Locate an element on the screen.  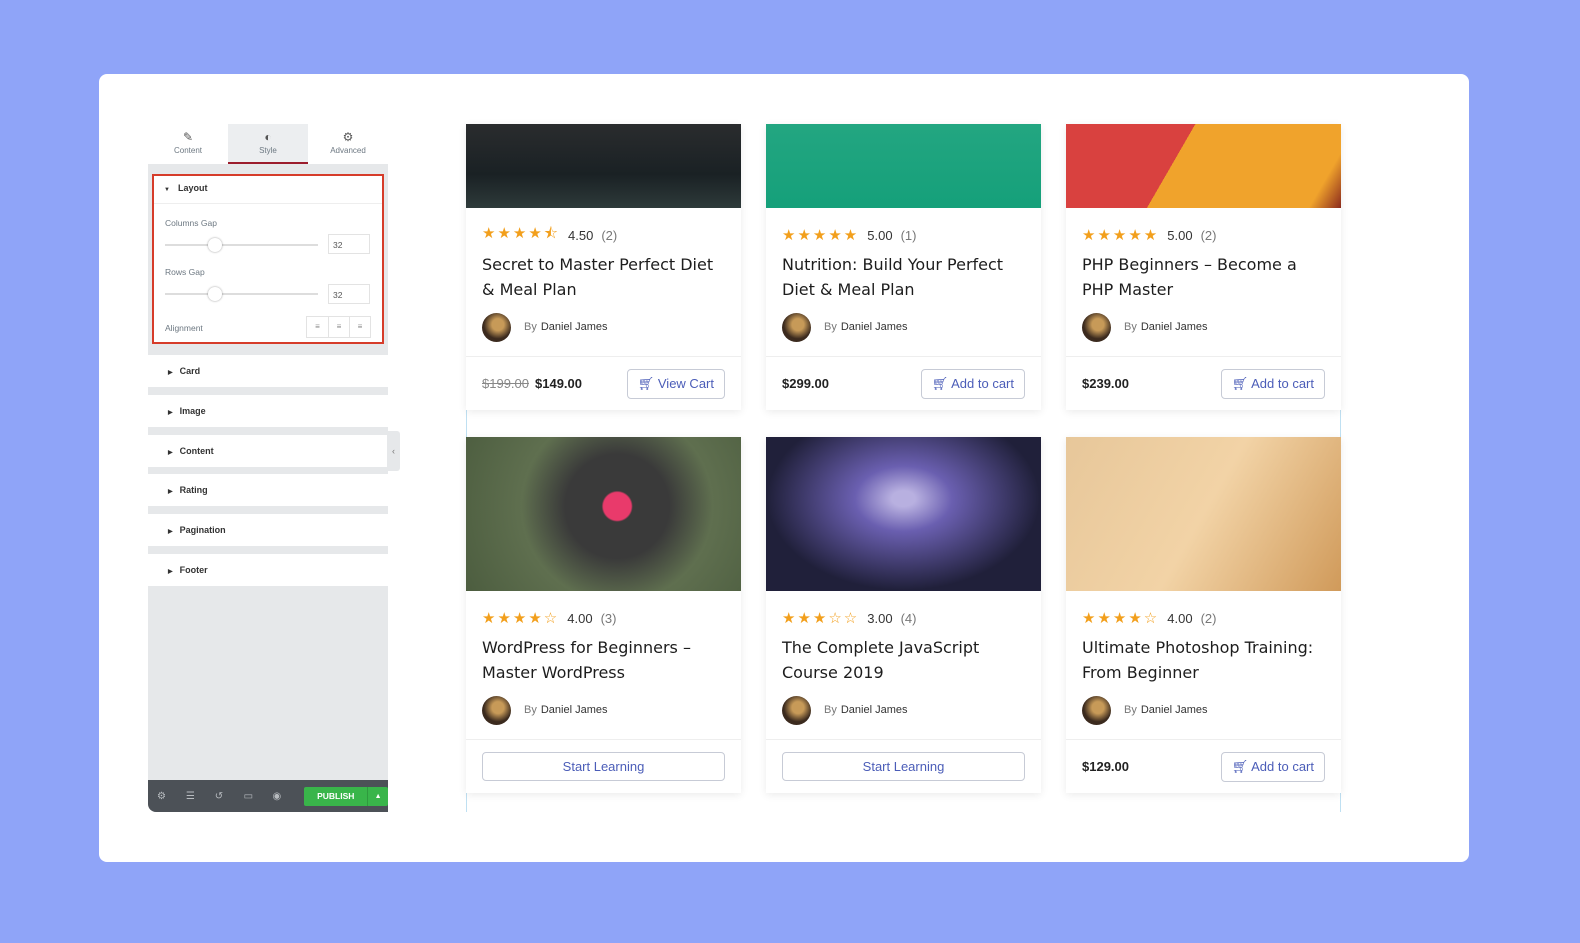
rating-count: (4) is located at coordinates (908, 618).